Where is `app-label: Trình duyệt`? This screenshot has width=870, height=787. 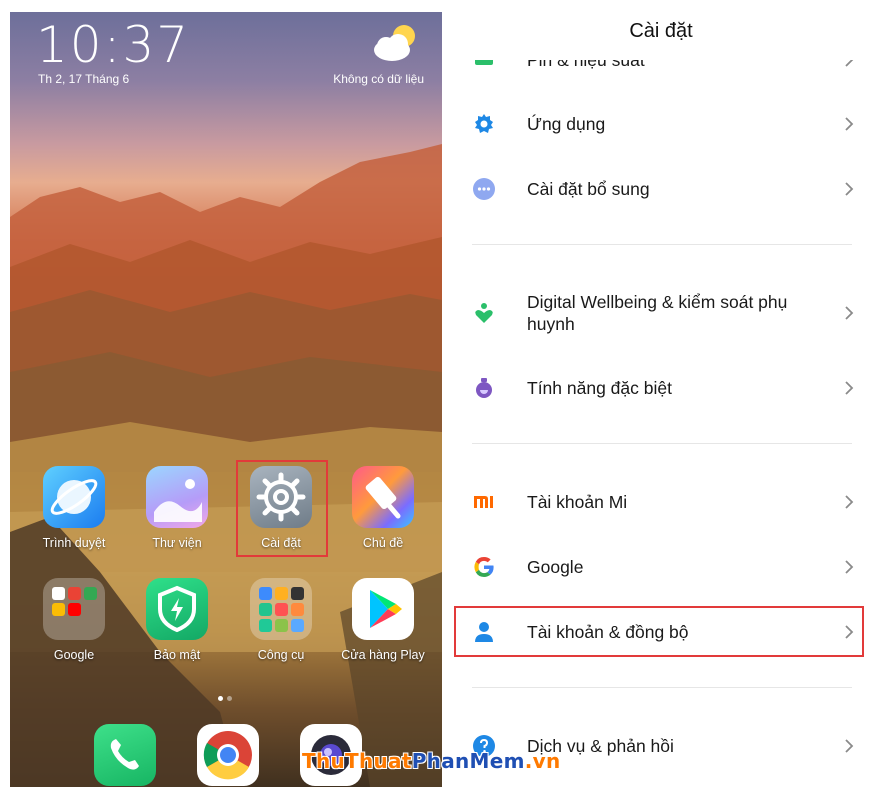 app-label: Trình duyệt is located at coordinates (74, 543).